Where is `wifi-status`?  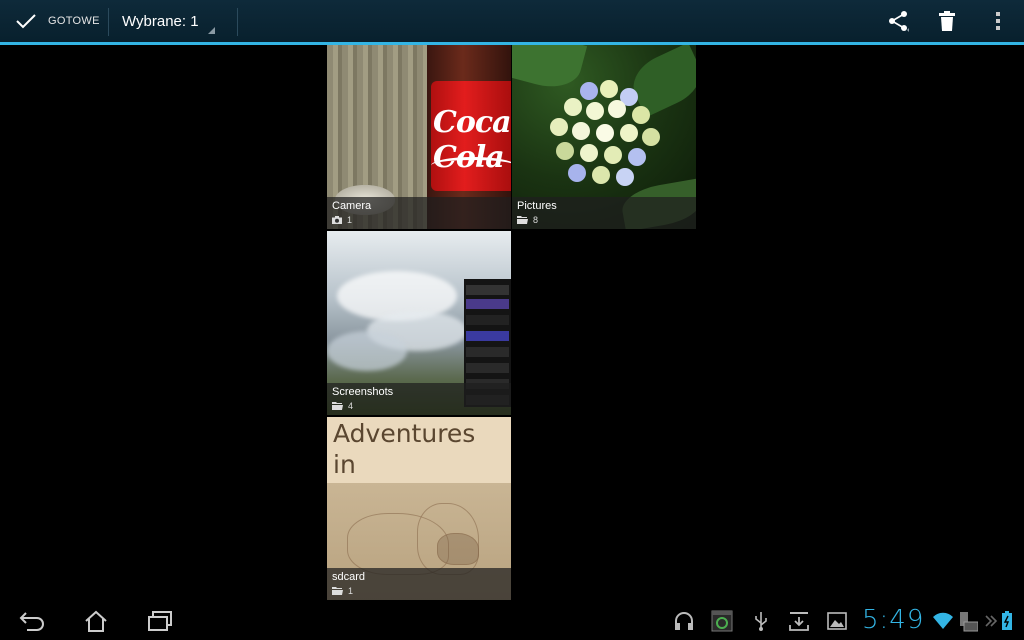
wifi-status is located at coordinates (943, 621).